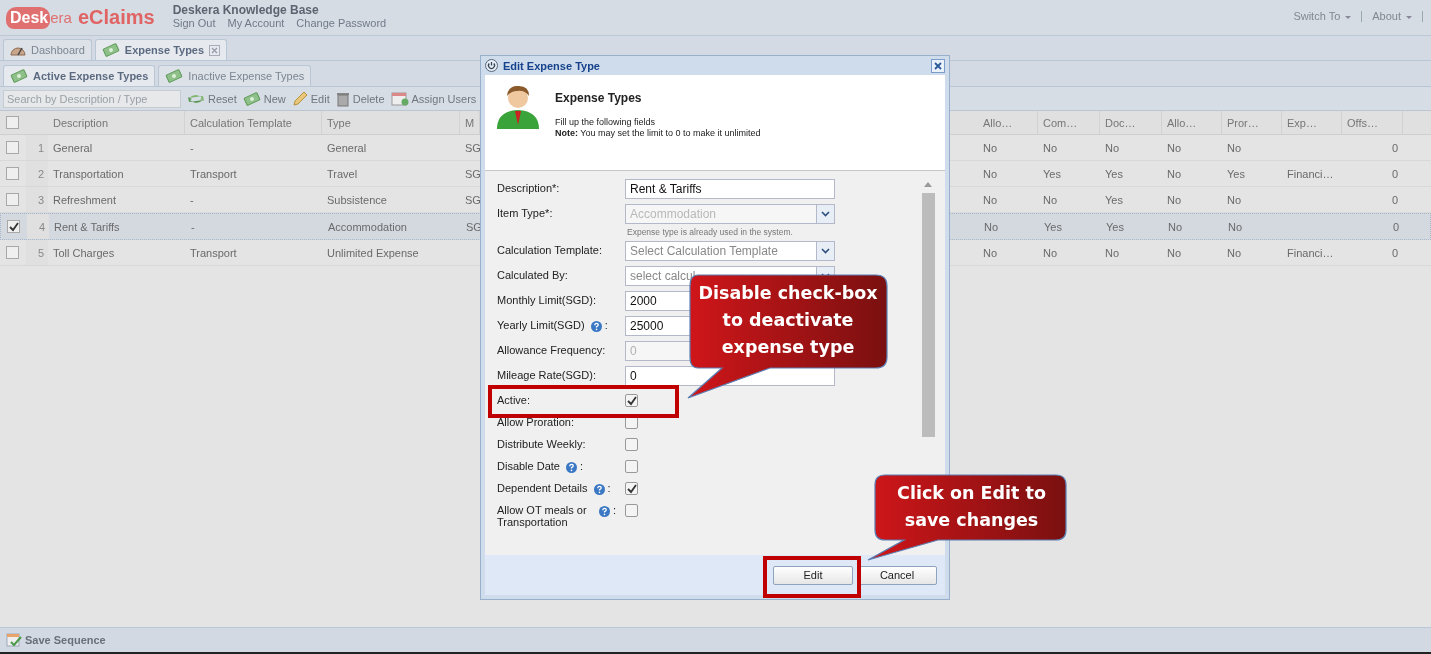 Image resolution: width=1431 pixels, height=654 pixels. Describe the element at coordinates (264, 98) in the screenshot. I see `toolbar-button: New` at that location.